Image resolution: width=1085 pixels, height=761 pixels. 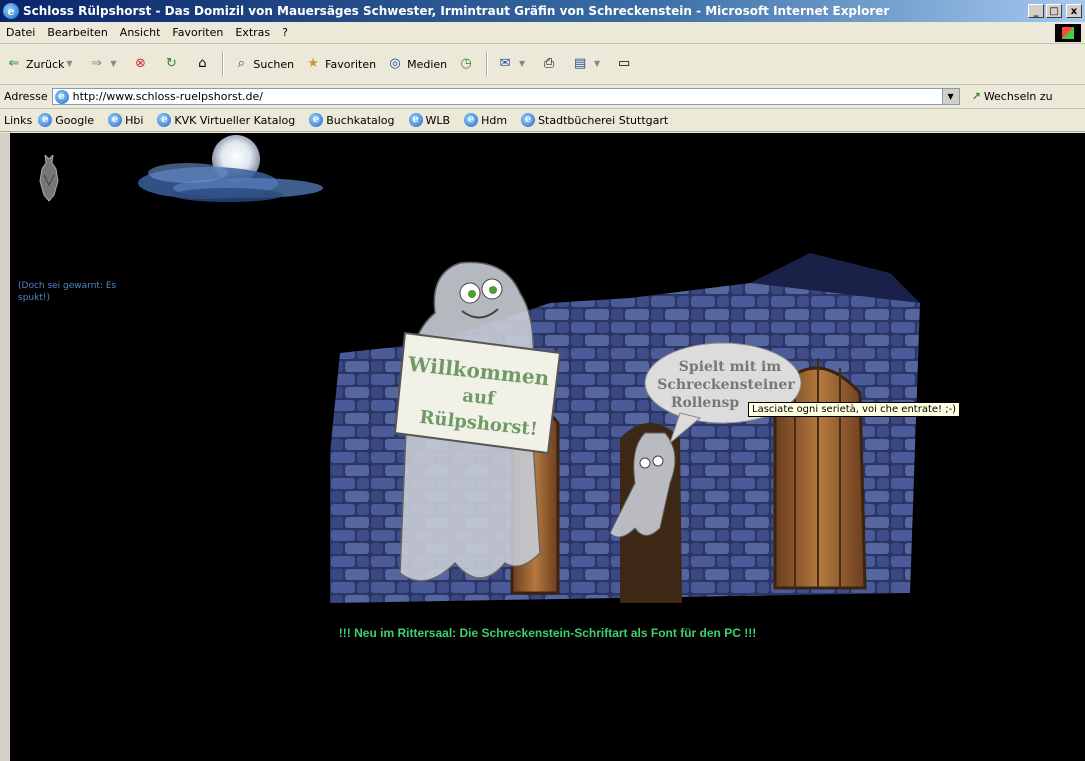 I want to click on back-button: ⇐ Zurück ▼, so click(x=41, y=64).